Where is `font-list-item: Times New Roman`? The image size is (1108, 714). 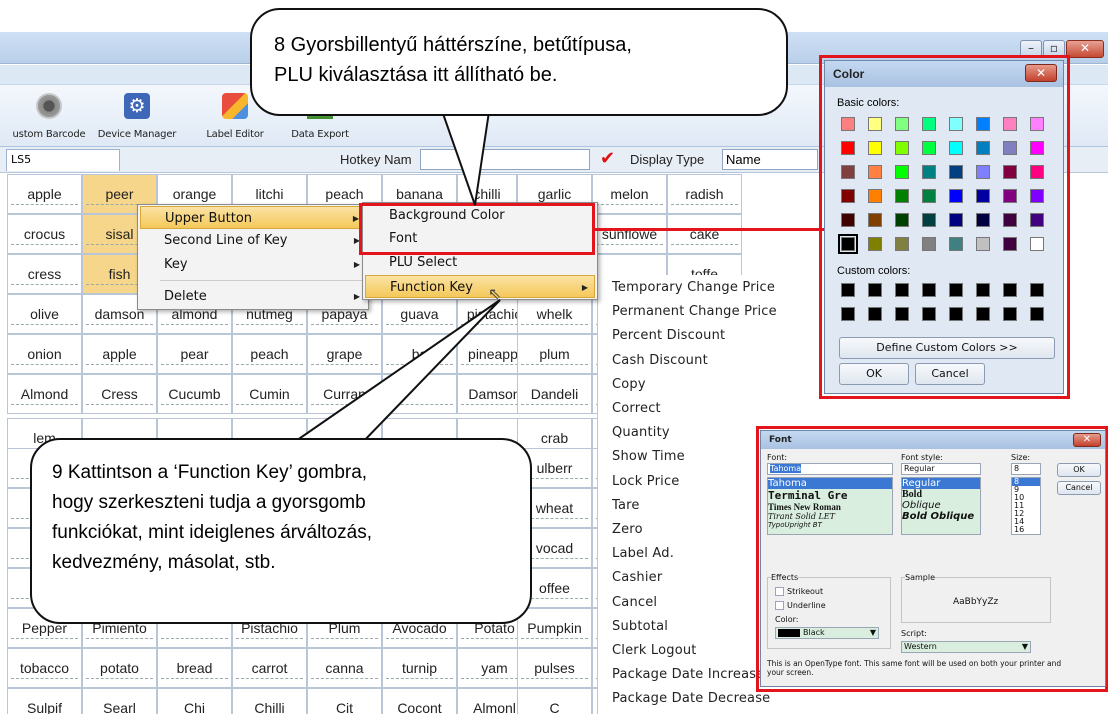 font-list-item: Times New Roman is located at coordinates (830, 507).